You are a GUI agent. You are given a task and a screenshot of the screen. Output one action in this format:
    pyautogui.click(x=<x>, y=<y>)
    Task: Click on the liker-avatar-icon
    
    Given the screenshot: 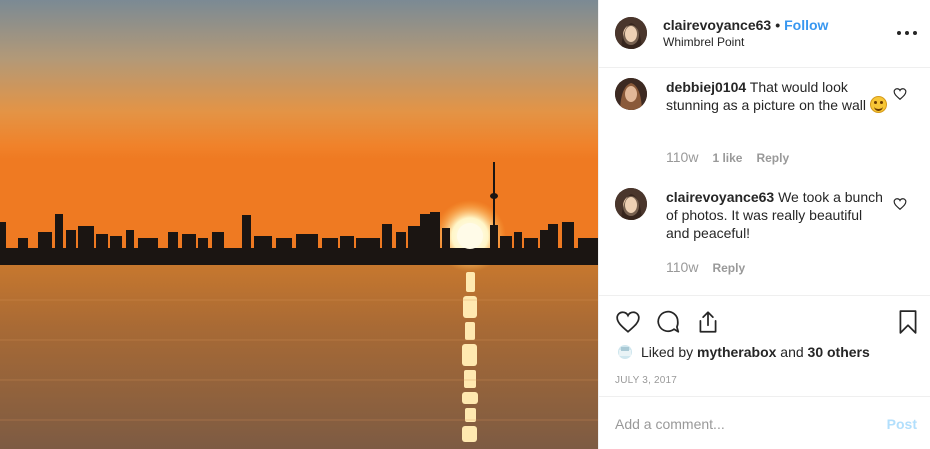 What is the action you would take?
    pyautogui.click(x=625, y=352)
    